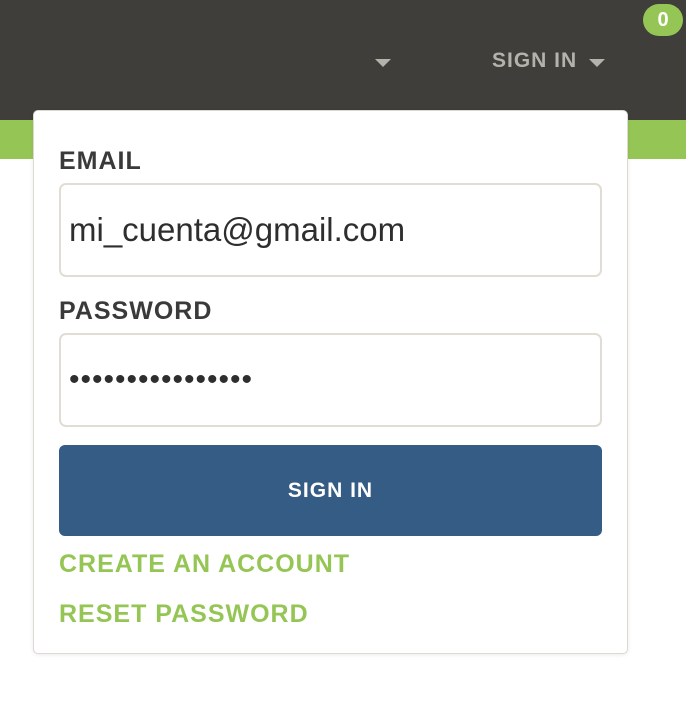 The image size is (686, 706). I want to click on sign-in-menu-label: SIGN IN, so click(535, 60).